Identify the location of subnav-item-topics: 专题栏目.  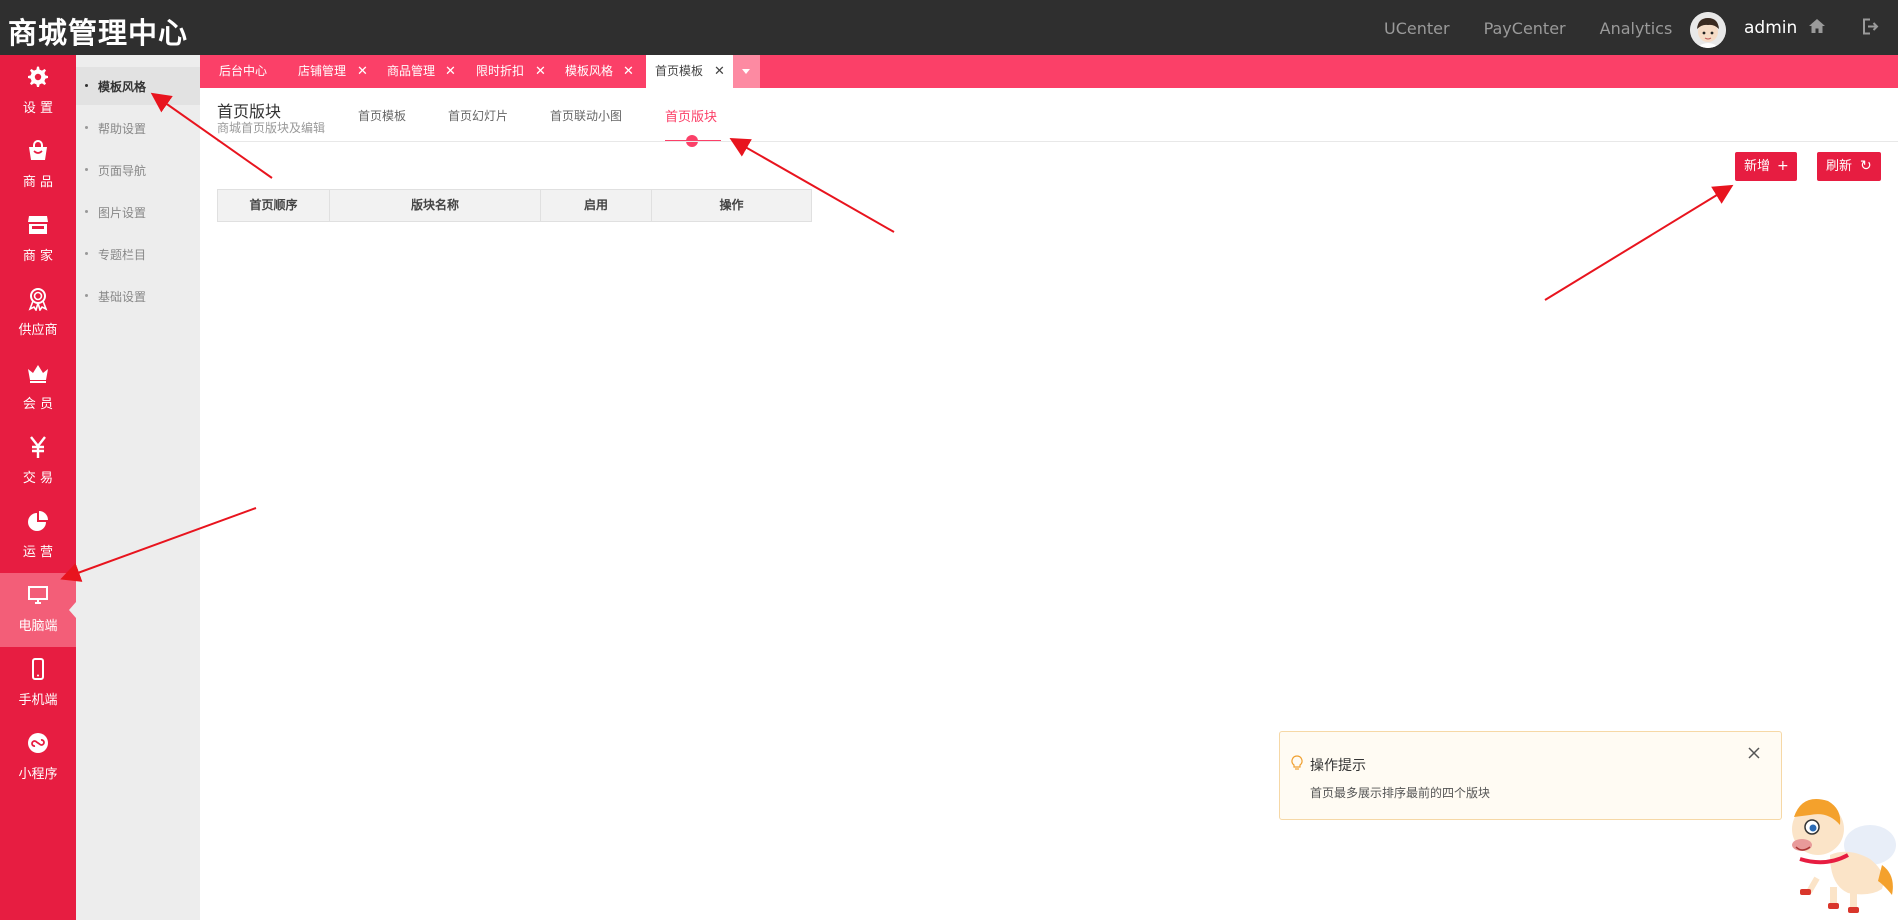
(138, 254).